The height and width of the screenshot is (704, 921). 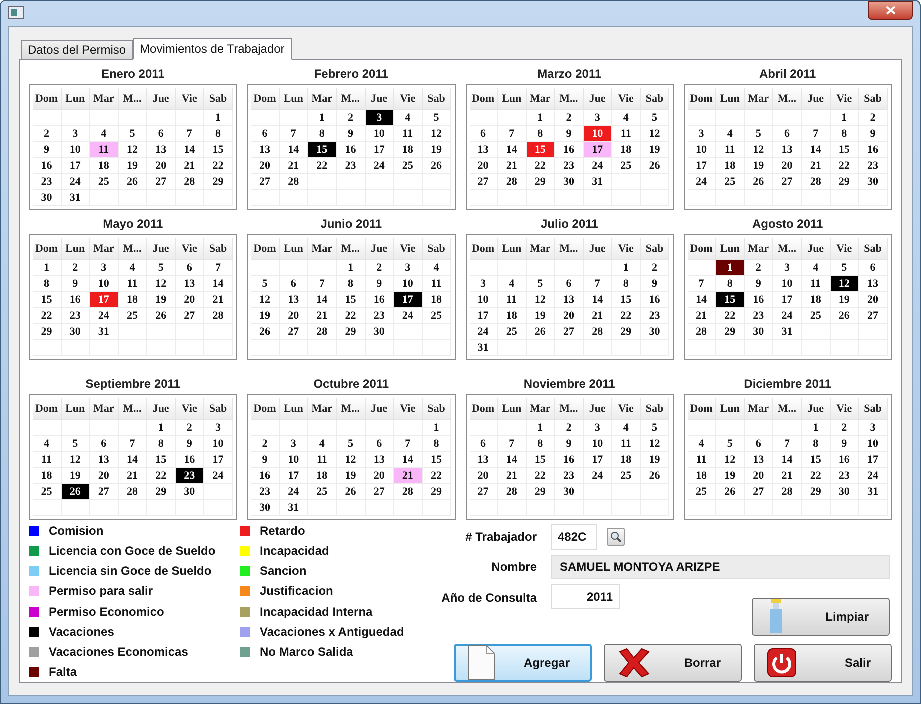 What do you see at coordinates (294, 460) in the screenshot?
I see `day-cell: 10` at bounding box center [294, 460].